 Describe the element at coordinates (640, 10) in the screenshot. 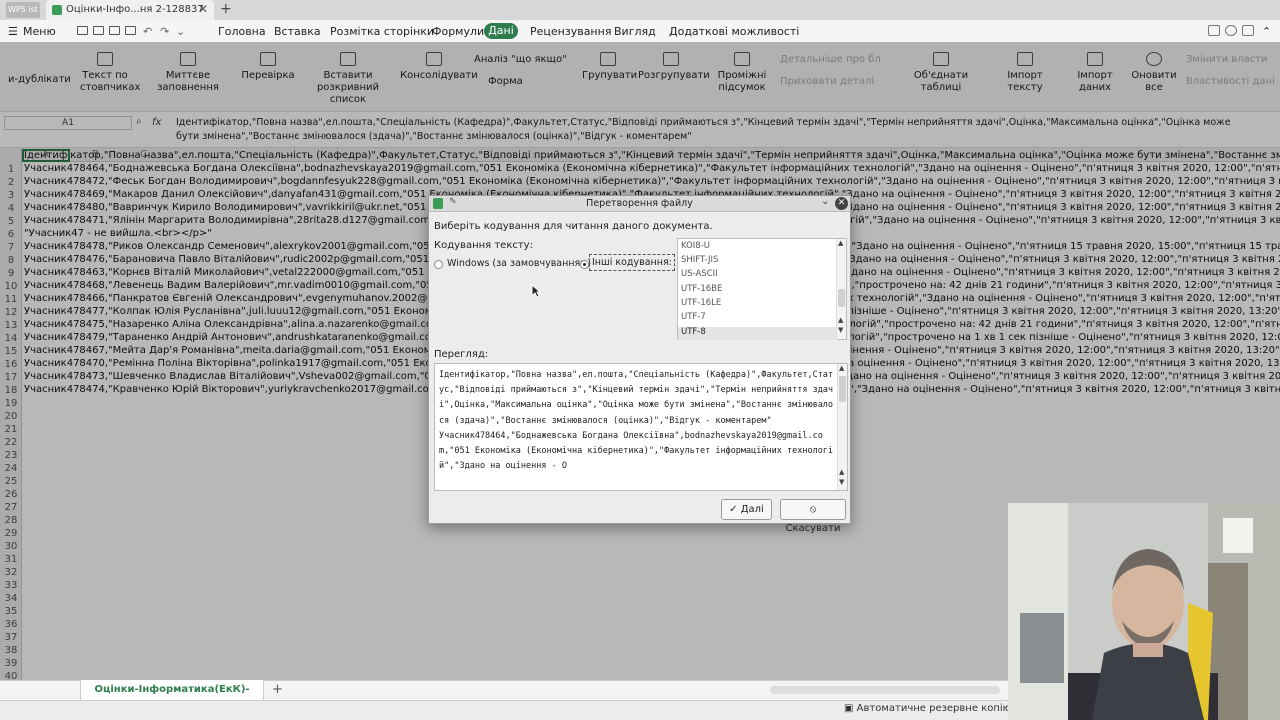

I see `tab-bar: WPS ist Оцінки-Інфо...ня 2-128837 ✕ +` at that location.